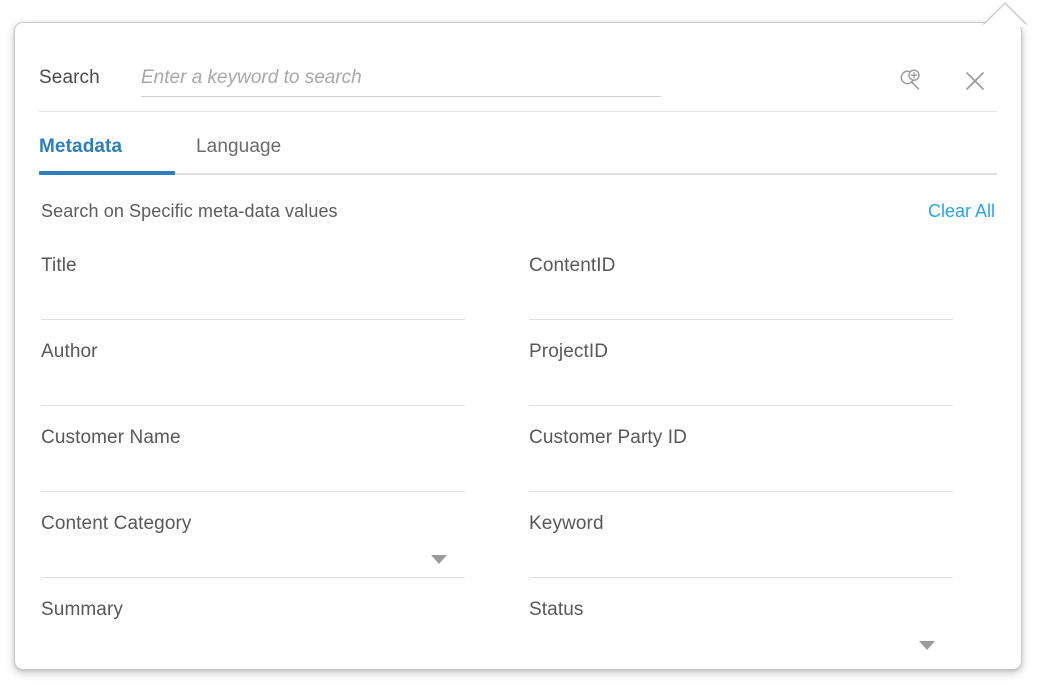 This screenshot has width=1037, height=693. What do you see at coordinates (556, 609) in the screenshot?
I see `field-label: Status` at bounding box center [556, 609].